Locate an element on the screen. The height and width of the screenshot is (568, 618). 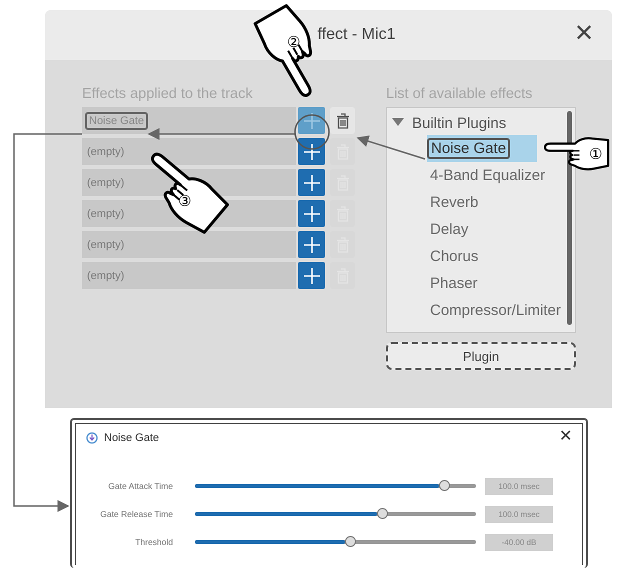
delete-button is located at coordinates (342, 120).